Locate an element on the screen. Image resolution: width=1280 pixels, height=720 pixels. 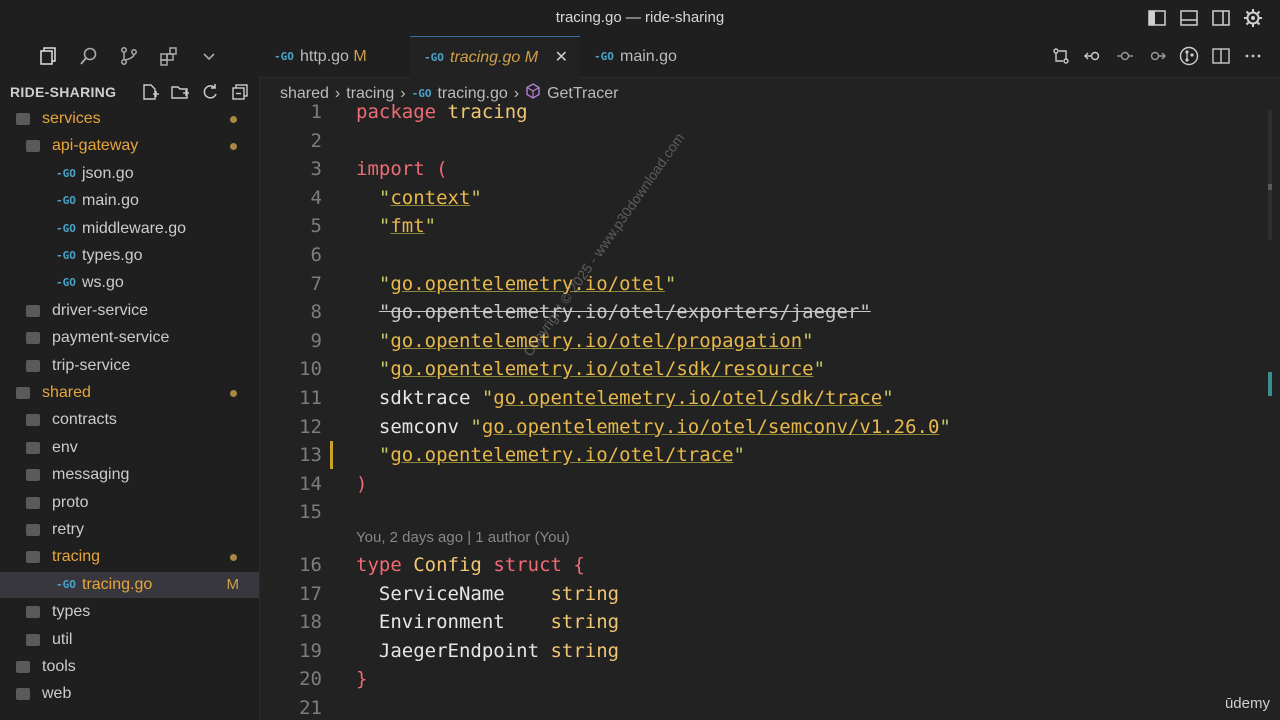
tree-item: api-gateway is located at coordinates (129, 146).